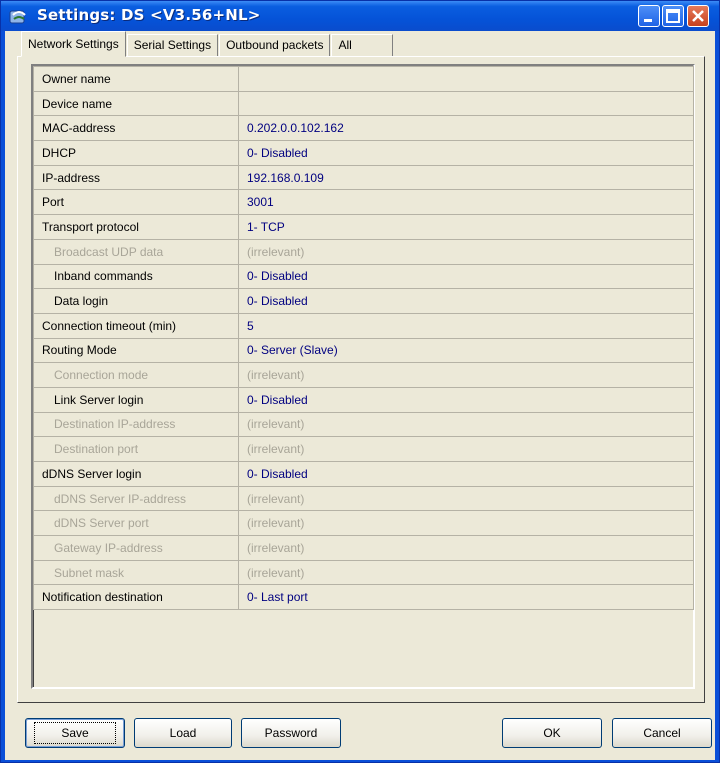 The width and height of the screenshot is (720, 763). I want to click on table-row: Connection mode (irrelevant), so click(363, 375).